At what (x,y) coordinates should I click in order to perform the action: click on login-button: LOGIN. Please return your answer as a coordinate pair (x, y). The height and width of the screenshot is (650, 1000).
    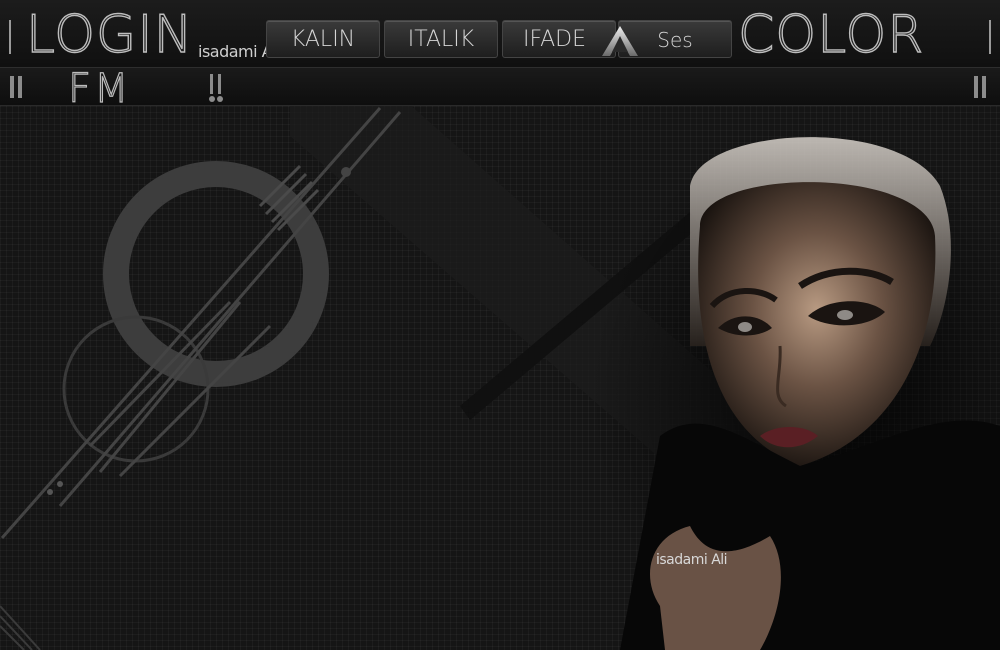
    Looking at the image, I should click on (109, 34).